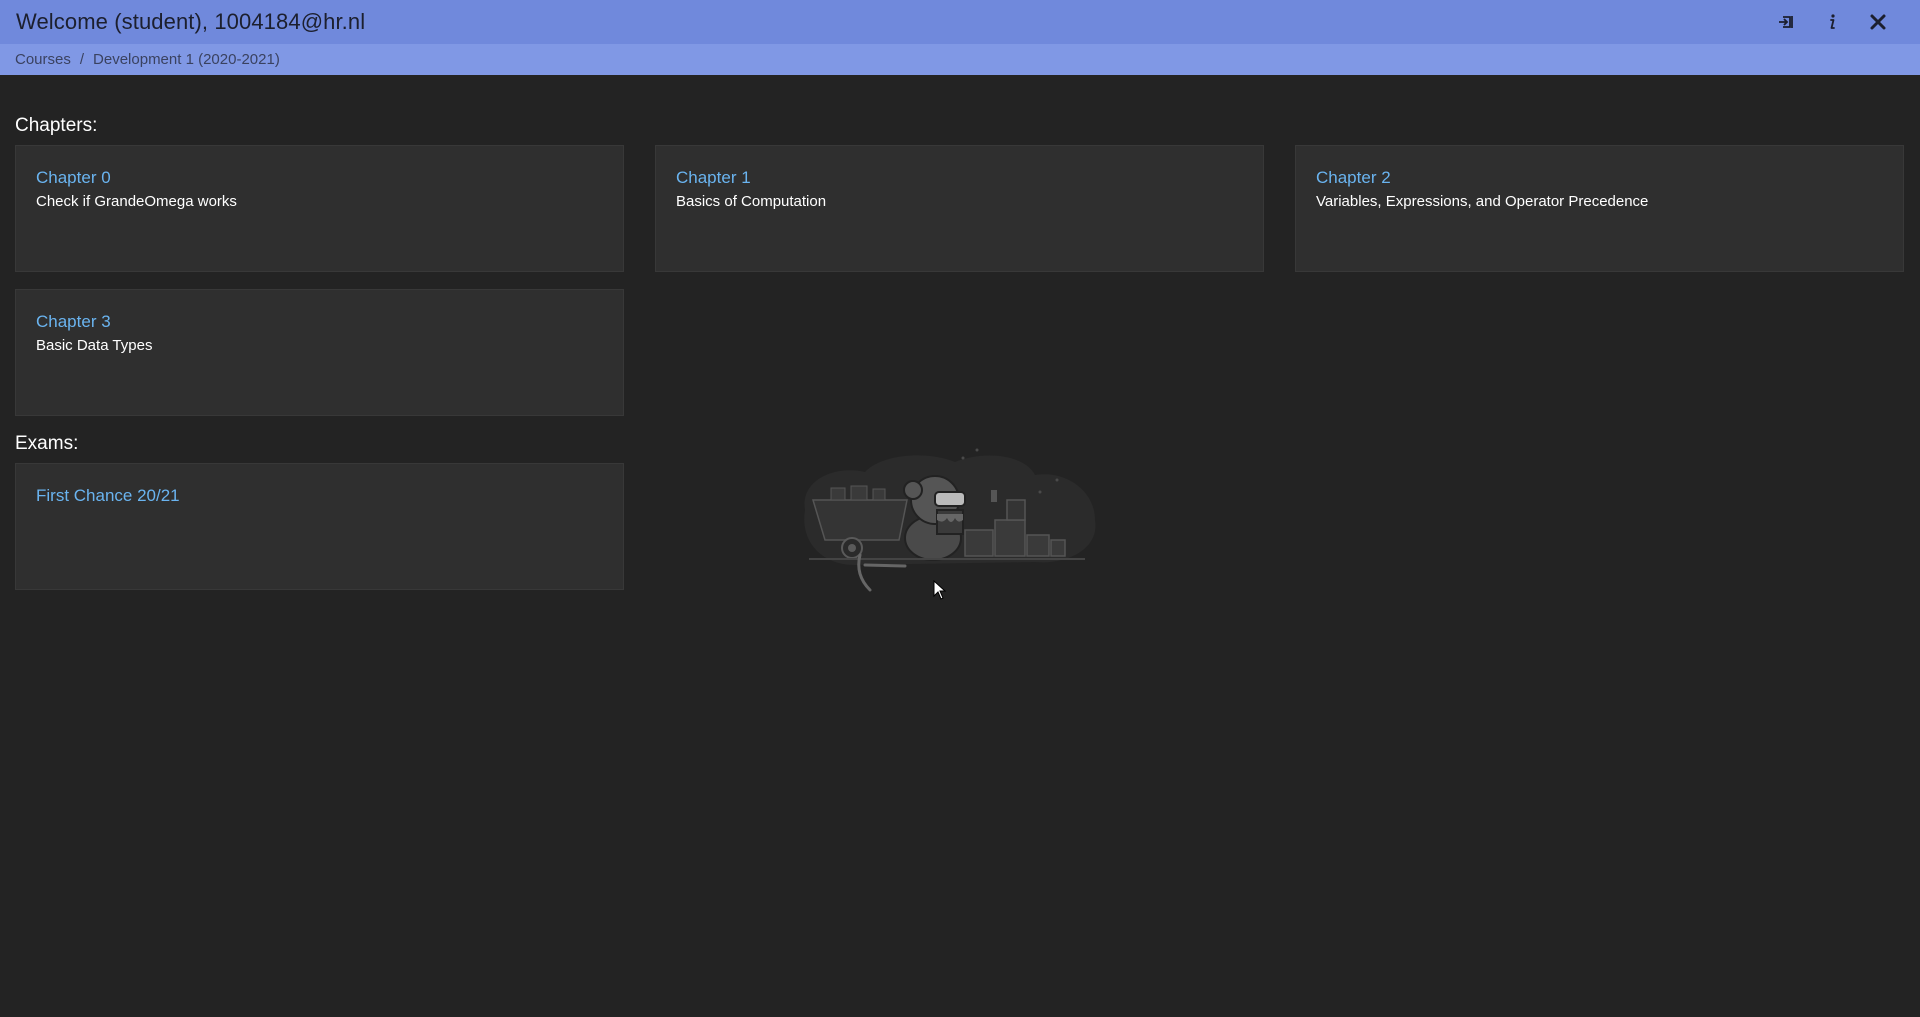 Image resolution: width=1920 pixels, height=1017 pixels. I want to click on info-icon, so click(1832, 22).